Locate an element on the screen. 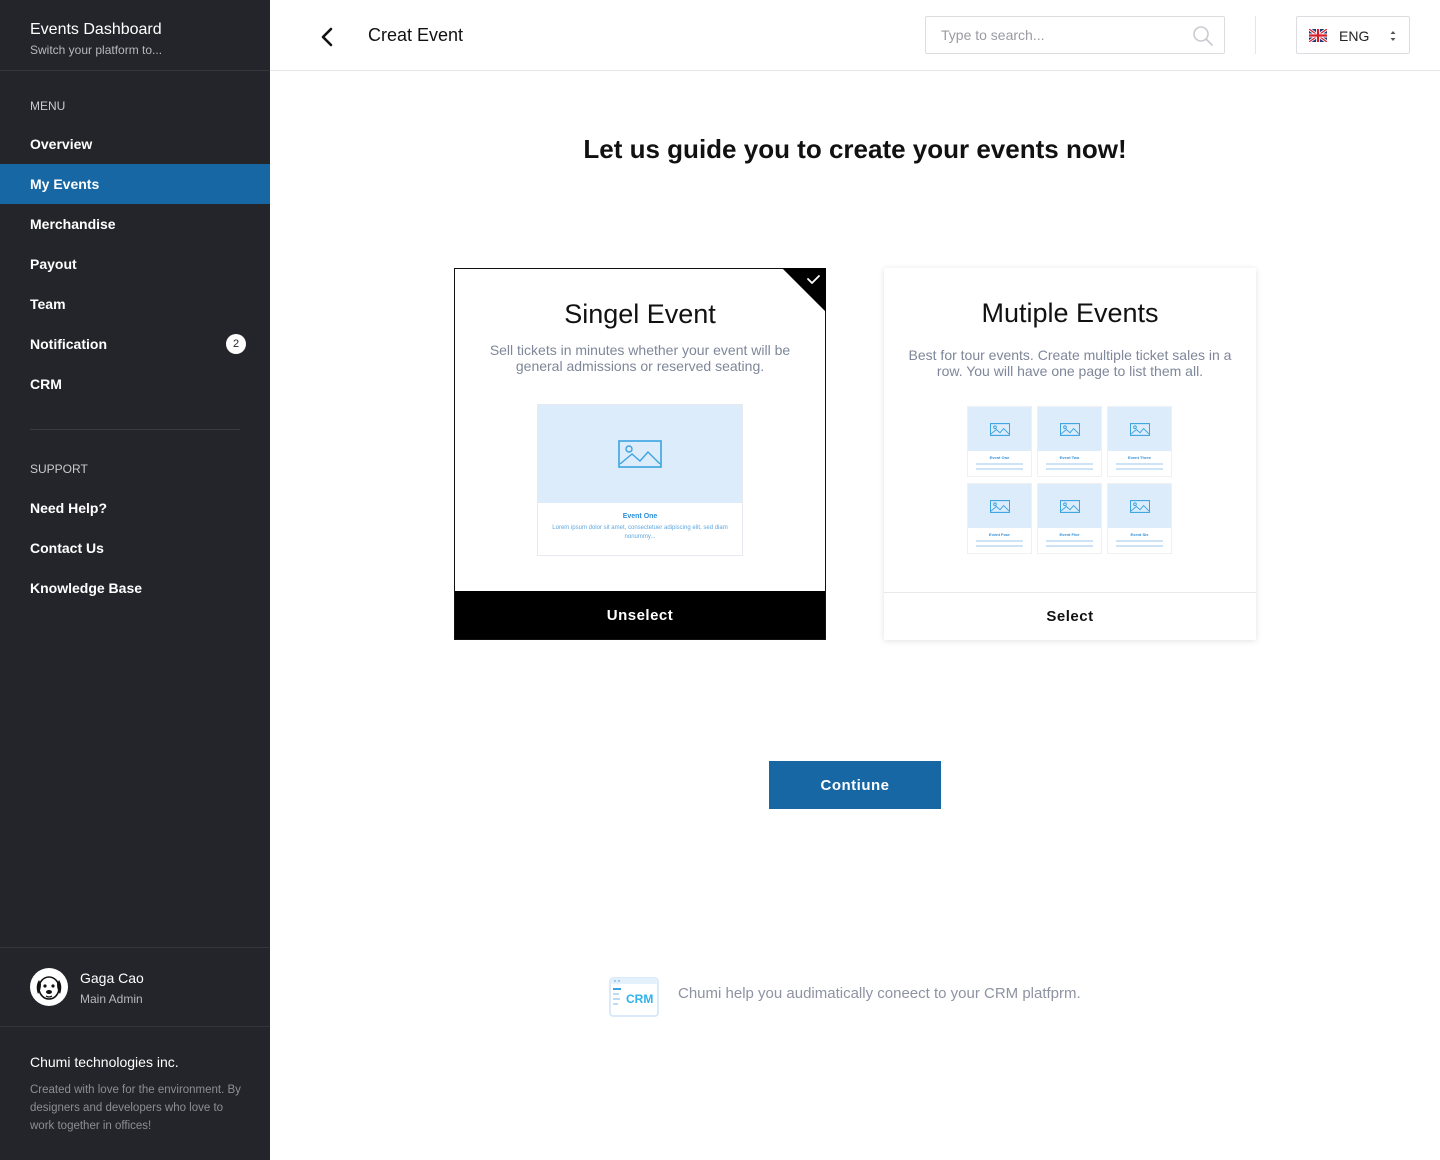  sidebar-item-label: CRM is located at coordinates (46, 384).